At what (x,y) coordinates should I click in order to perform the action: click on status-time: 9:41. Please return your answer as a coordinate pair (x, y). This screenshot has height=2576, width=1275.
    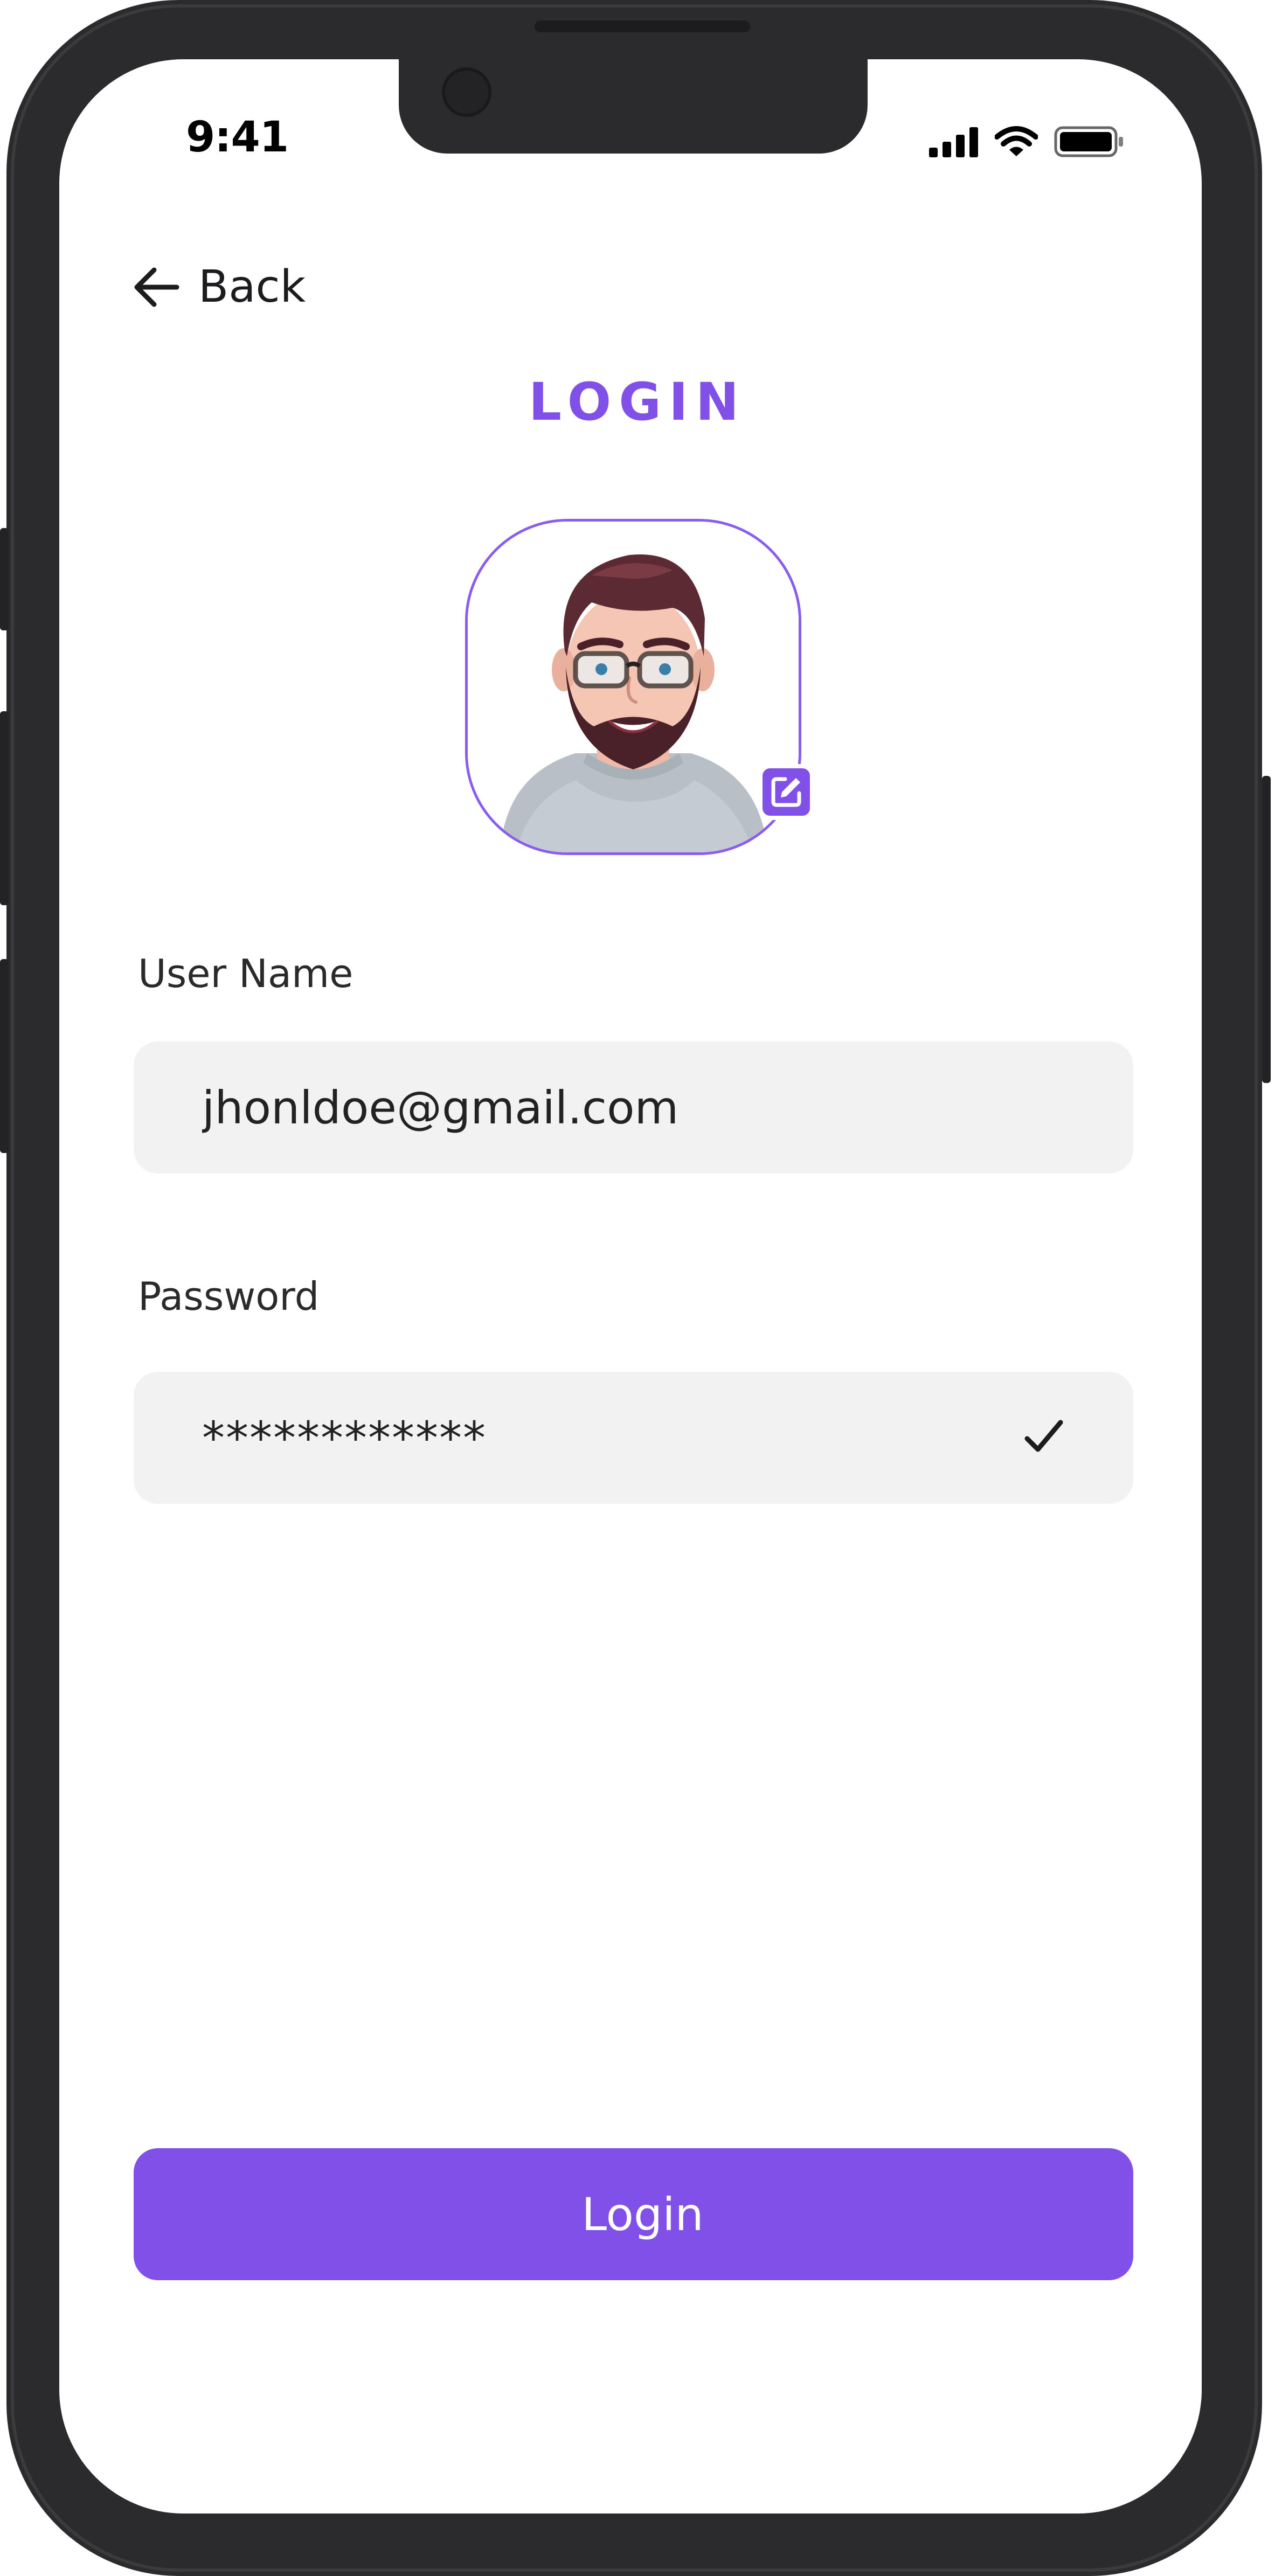
    Looking at the image, I should click on (238, 137).